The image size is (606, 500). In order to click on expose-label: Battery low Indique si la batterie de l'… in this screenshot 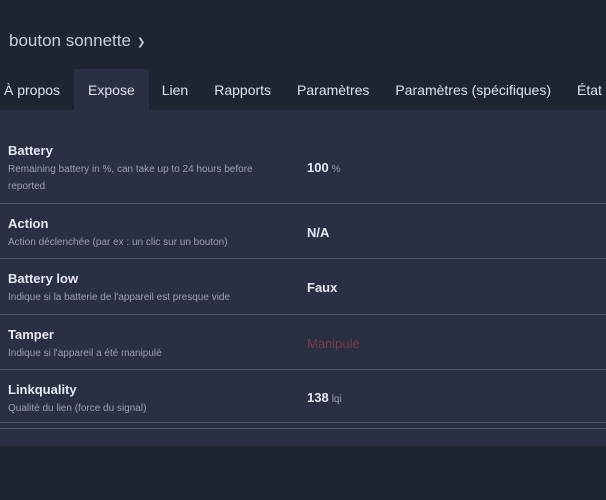, I will do `click(143, 288)`.